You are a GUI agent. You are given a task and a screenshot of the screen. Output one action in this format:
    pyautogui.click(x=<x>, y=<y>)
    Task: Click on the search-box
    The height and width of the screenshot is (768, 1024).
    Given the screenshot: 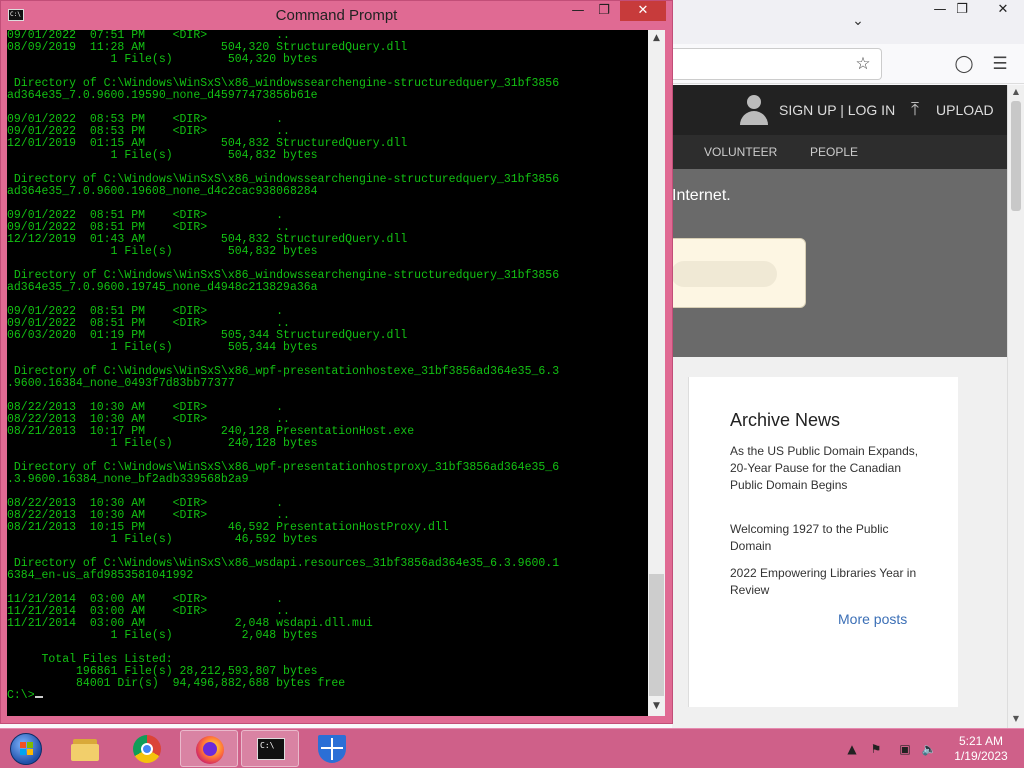 What is the action you would take?
    pyautogui.click(x=739, y=273)
    